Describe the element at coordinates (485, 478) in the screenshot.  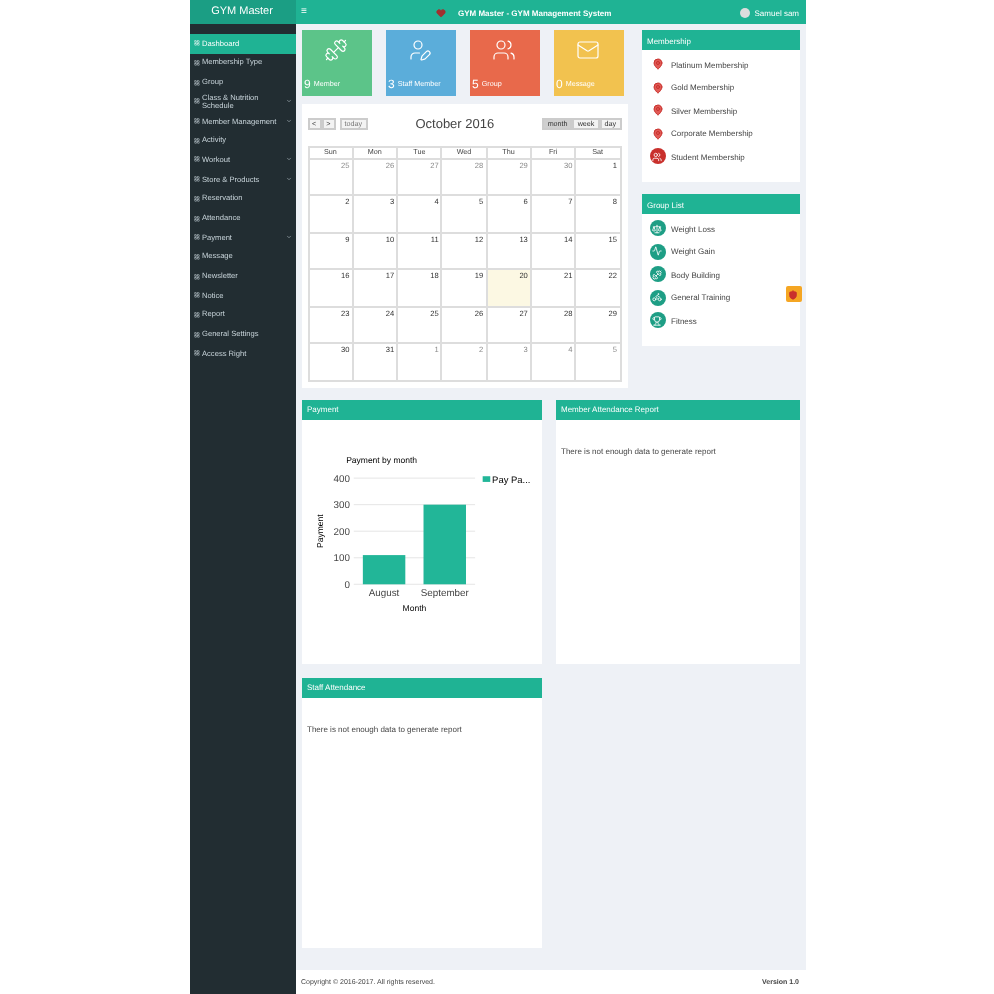
I see `legend-swatch` at that location.